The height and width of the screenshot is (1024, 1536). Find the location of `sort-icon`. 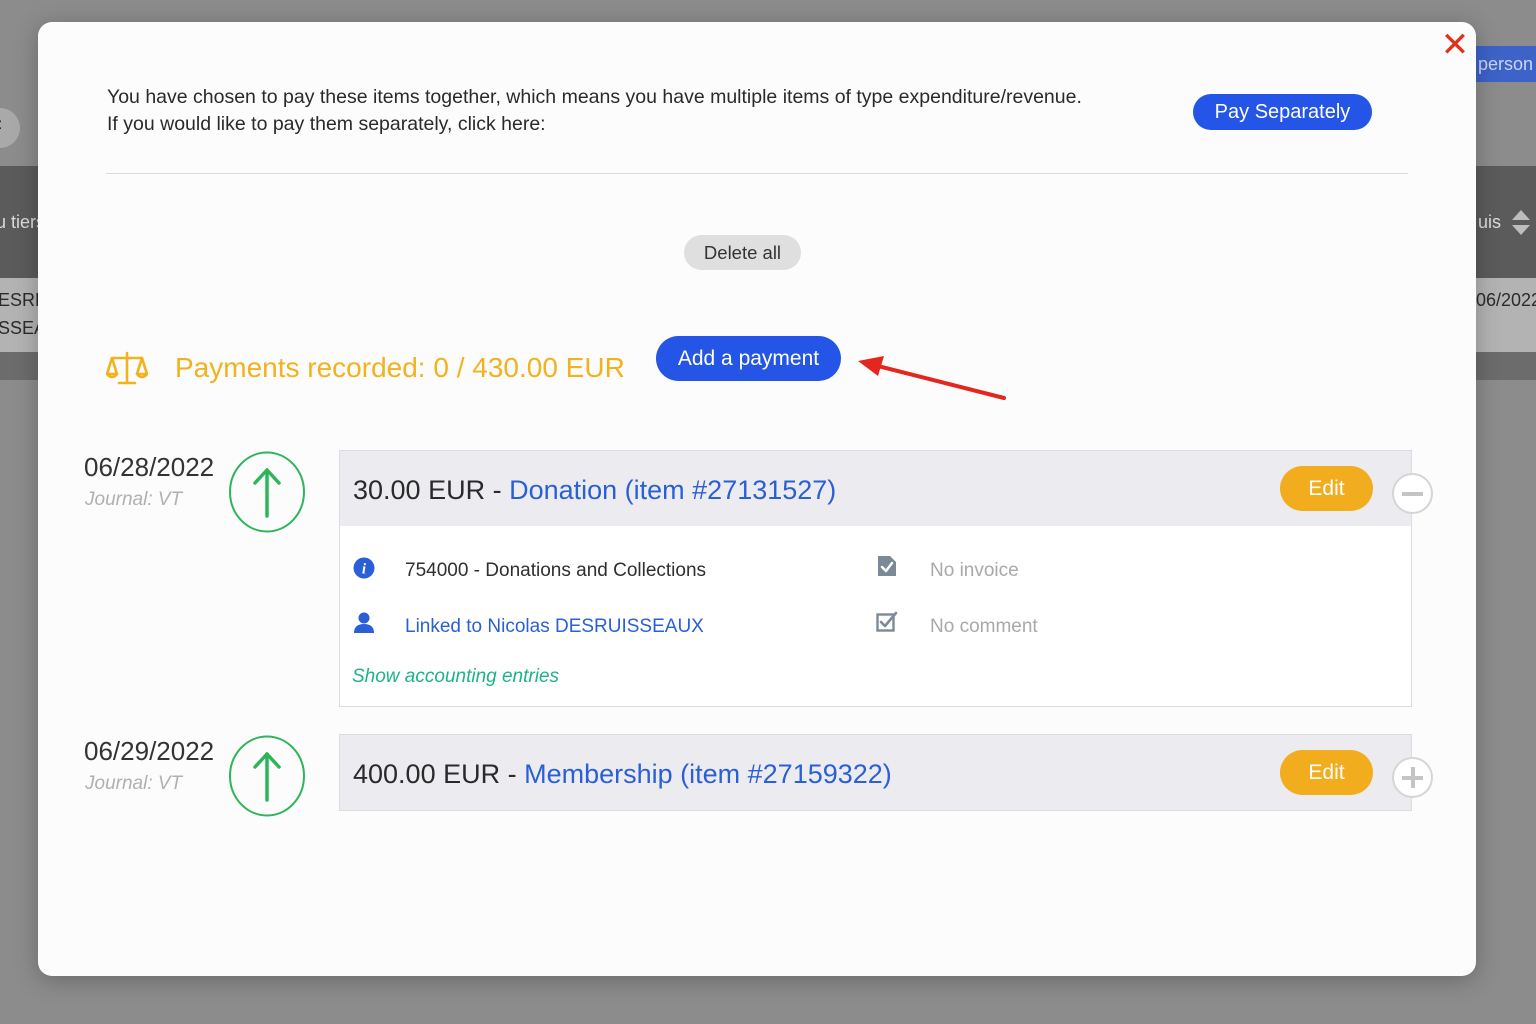

sort-icon is located at coordinates (1521, 222).